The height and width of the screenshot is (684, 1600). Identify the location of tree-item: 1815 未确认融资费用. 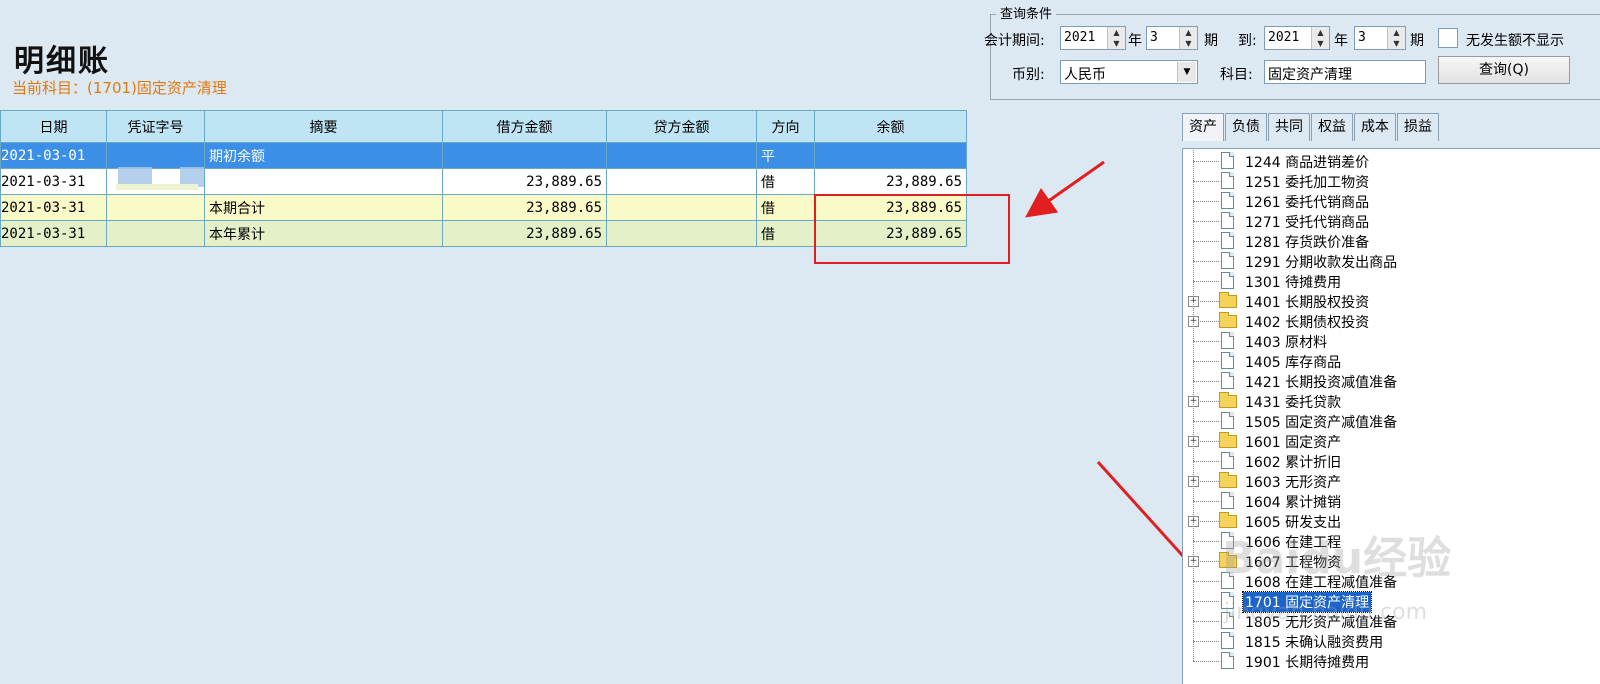
(1391, 636).